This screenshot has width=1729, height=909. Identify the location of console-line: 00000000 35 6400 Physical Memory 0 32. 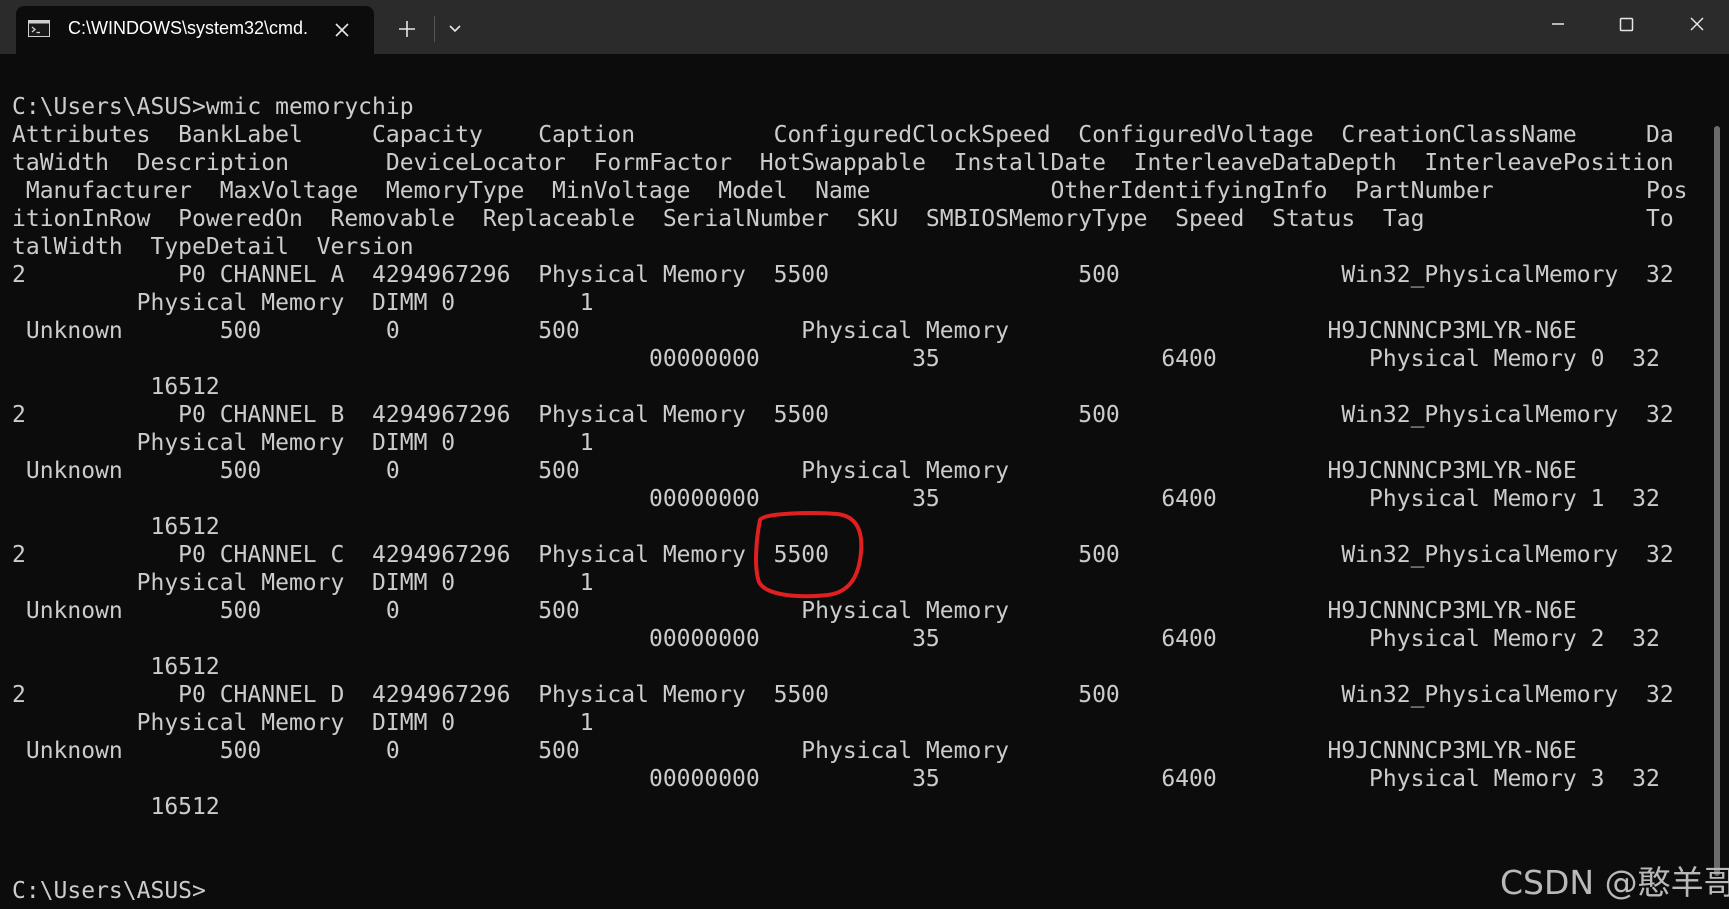
(836, 359).